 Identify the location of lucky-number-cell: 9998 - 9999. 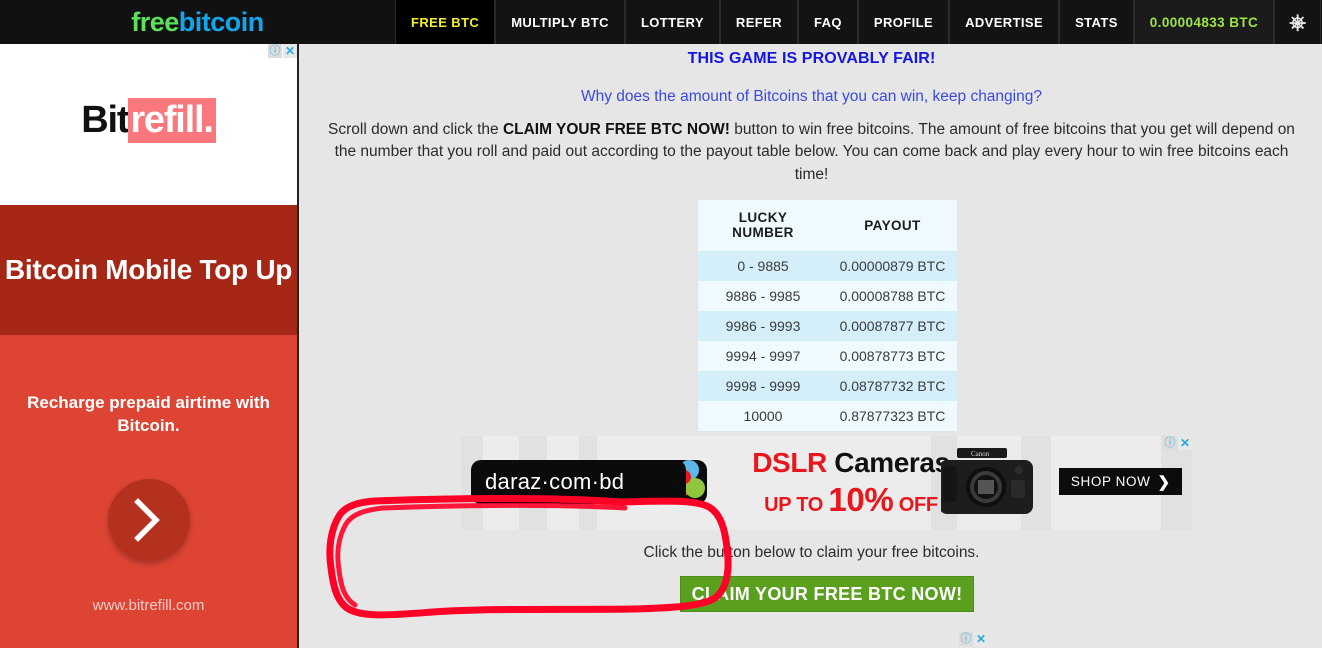
(763, 386).